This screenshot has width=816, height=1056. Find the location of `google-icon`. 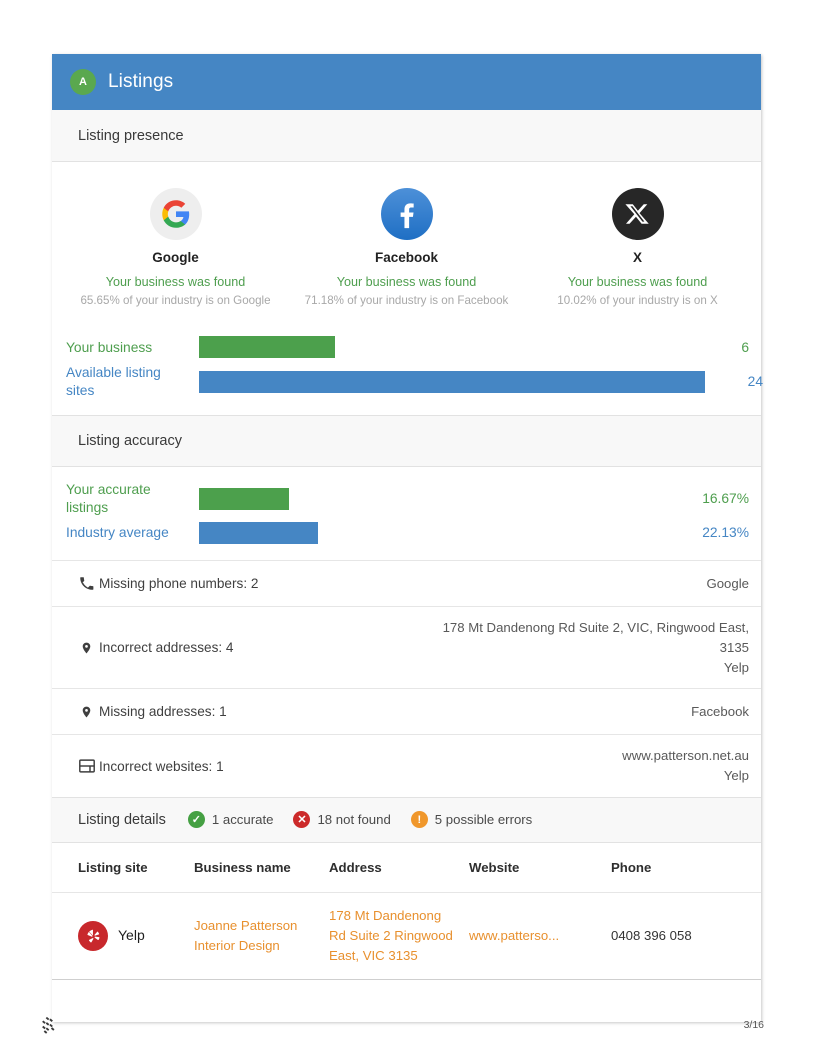

google-icon is located at coordinates (175, 214).